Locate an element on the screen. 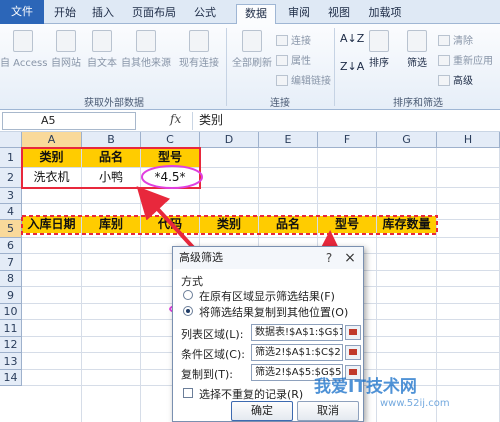 This screenshot has height=422, width=500. row-header-14: 14 is located at coordinates (11, 378).